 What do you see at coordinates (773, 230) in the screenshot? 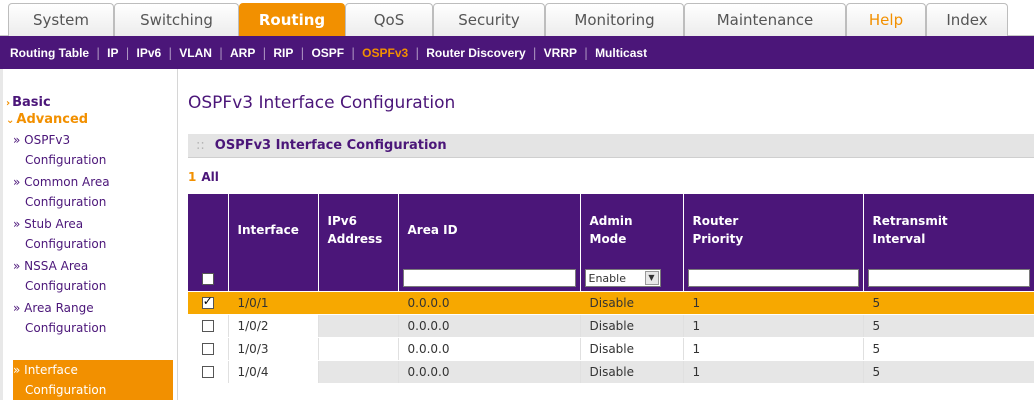
I see `column-header-router-priority: Router Priority` at bounding box center [773, 230].